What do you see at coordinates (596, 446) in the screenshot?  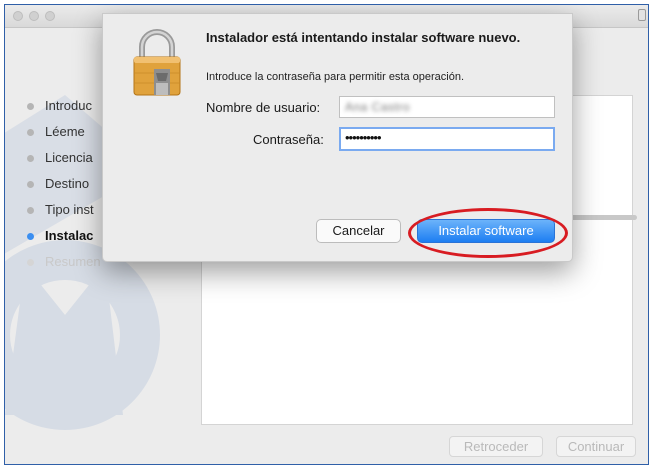 I see `continue-button: Continuar` at bounding box center [596, 446].